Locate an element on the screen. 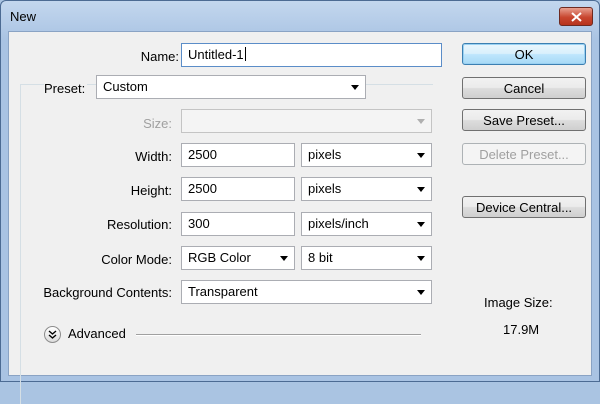 The image size is (600, 404). height-input-value: 2500 is located at coordinates (202, 188).